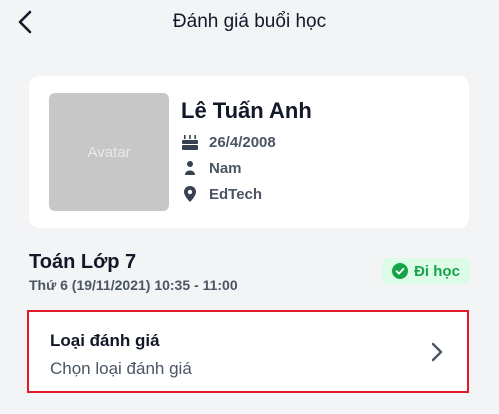 The width and height of the screenshot is (499, 414). Describe the element at coordinates (121, 368) in the screenshot. I see `evaluation-type-placeholder: Chọn loại đánh giá` at that location.